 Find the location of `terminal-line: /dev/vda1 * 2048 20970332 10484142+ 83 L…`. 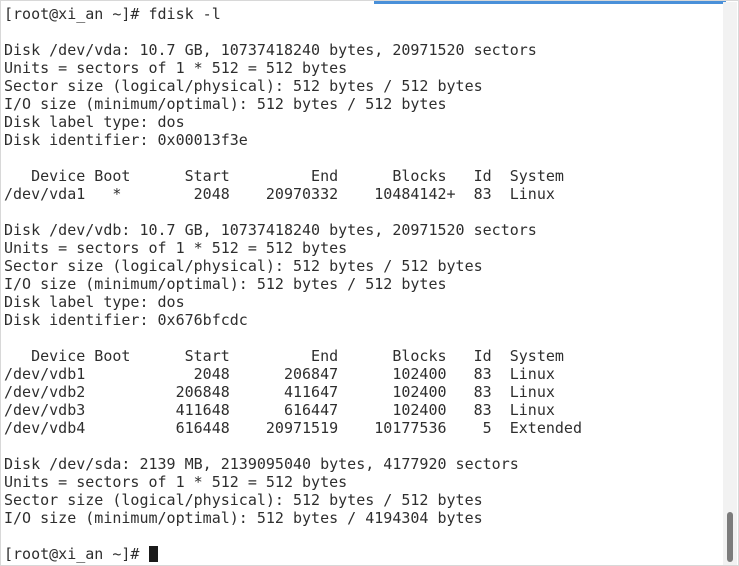

terminal-line: /dev/vda1 * 2048 20970332 10484142+ 83 L… is located at coordinates (279, 194).